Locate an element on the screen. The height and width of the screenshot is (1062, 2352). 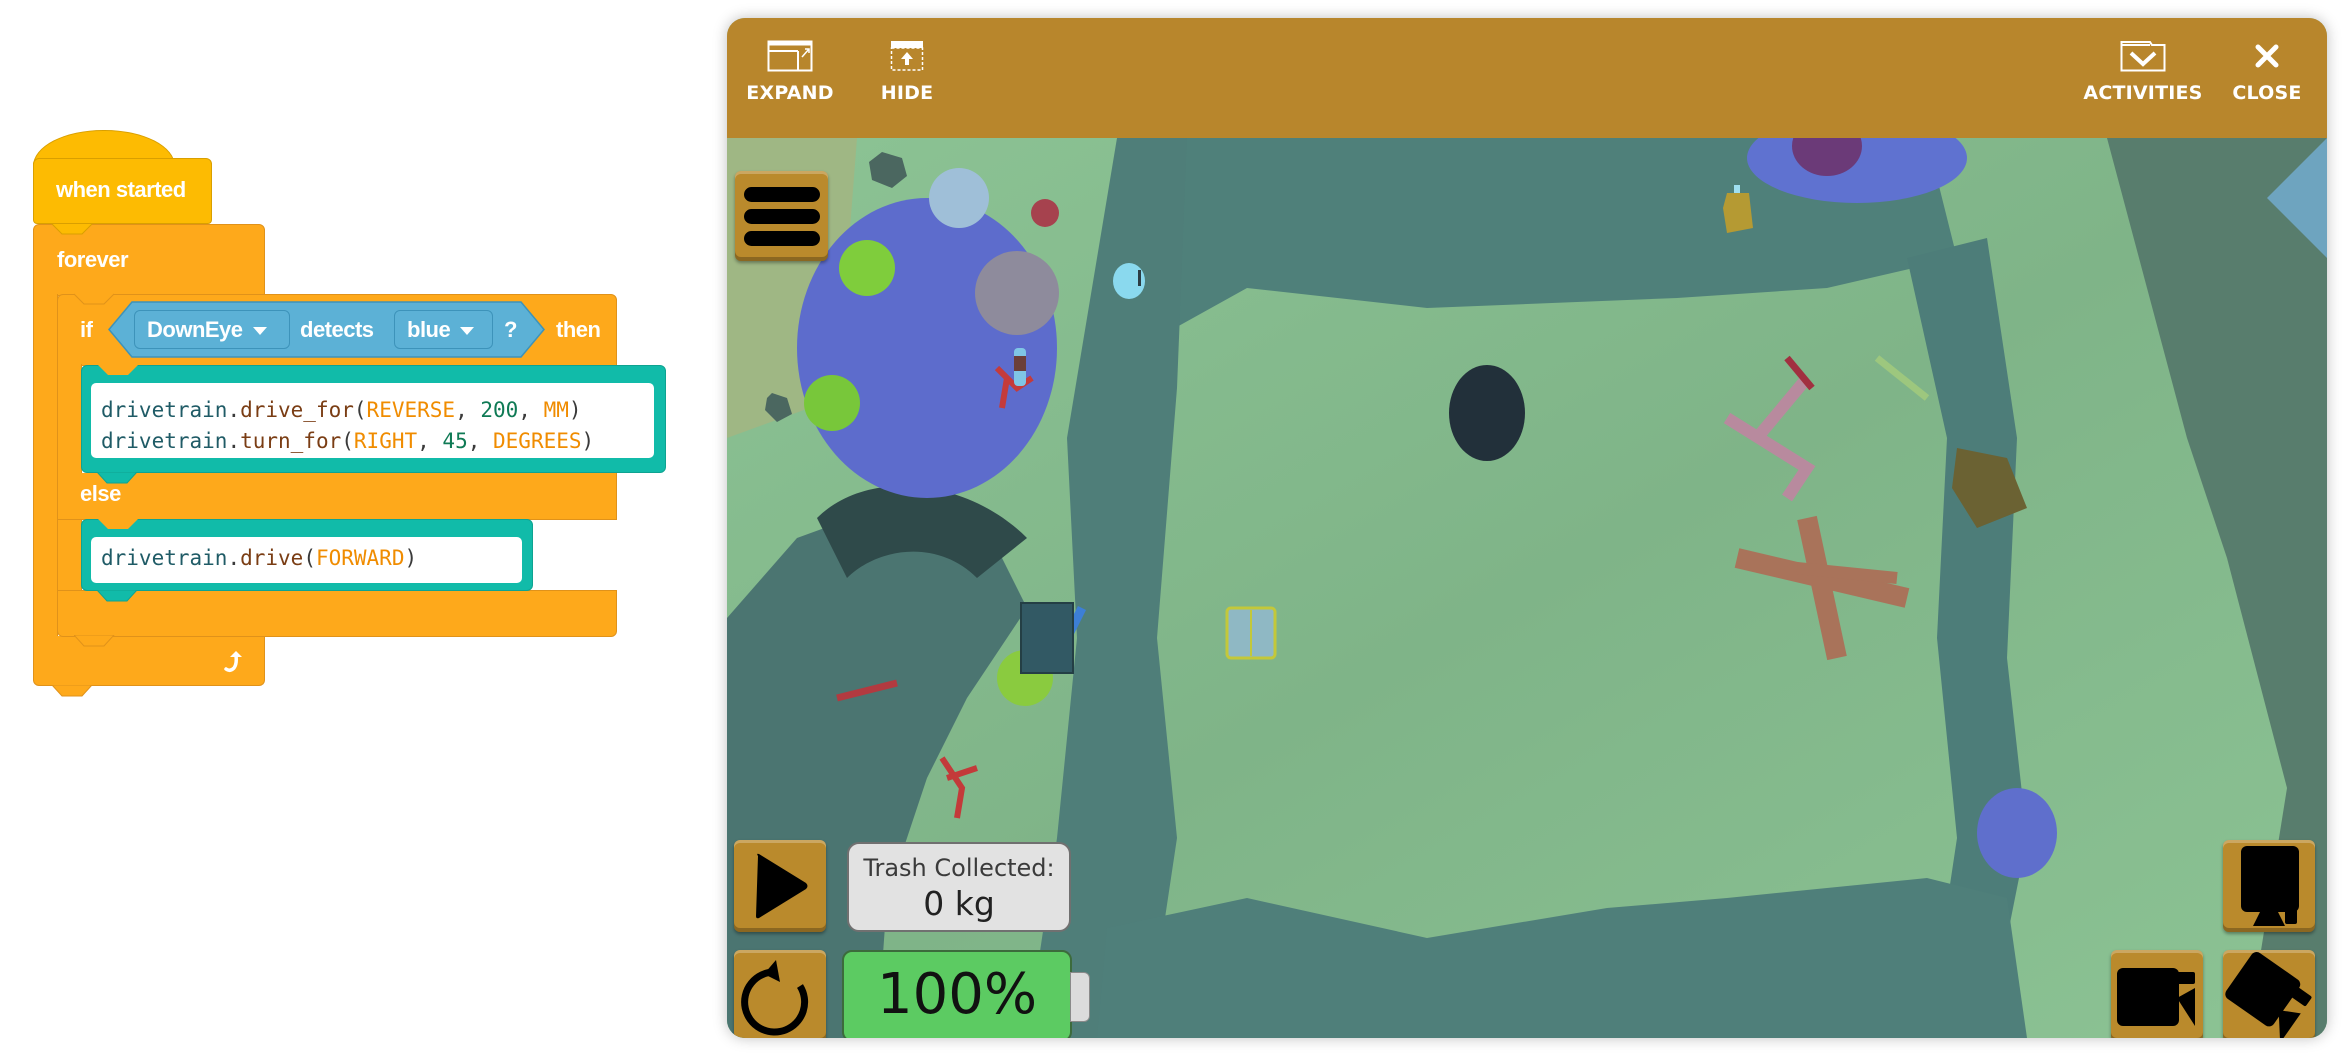
top-view-camera-icon is located at coordinates (2270, 886).